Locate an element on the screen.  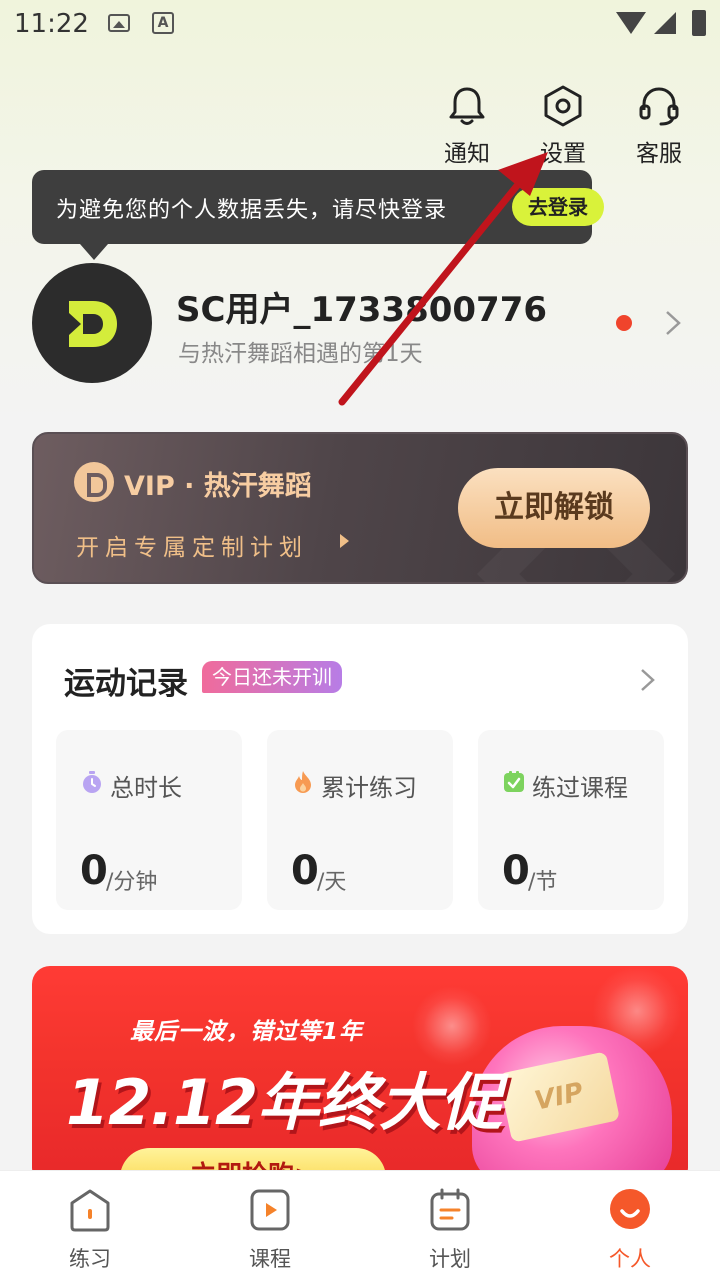
play-icon is located at coordinates (270, 1210).